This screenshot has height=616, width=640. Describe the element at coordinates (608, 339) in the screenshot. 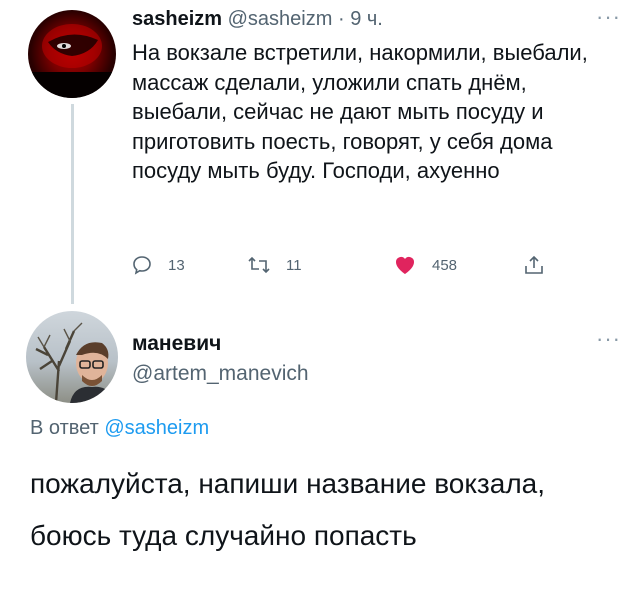

I see `tweet2-more-icon: ···` at that location.